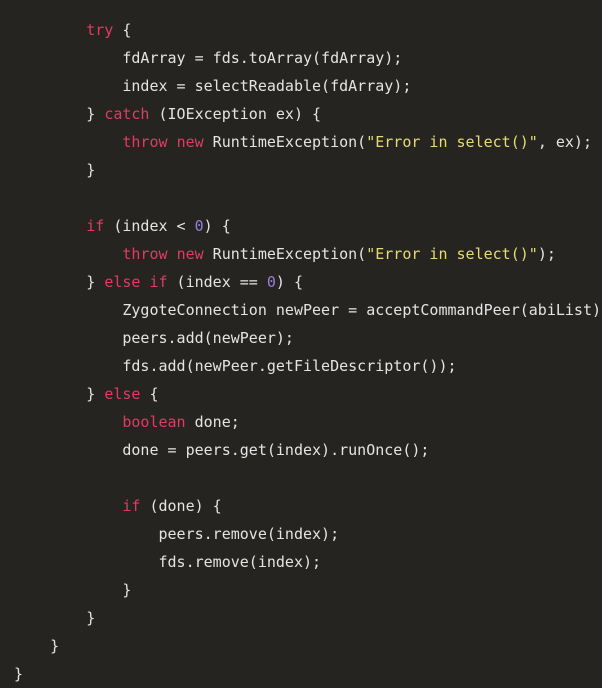  Describe the element at coordinates (181, 506) in the screenshot. I see `code-token-plain: (done) {` at that location.